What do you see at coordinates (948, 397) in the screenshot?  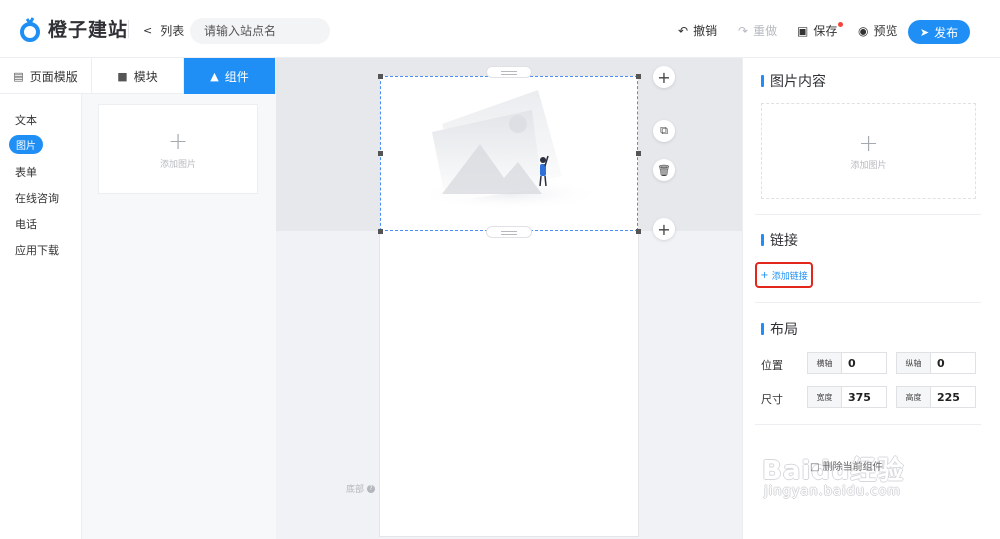 I see `height-value: 225` at bounding box center [948, 397].